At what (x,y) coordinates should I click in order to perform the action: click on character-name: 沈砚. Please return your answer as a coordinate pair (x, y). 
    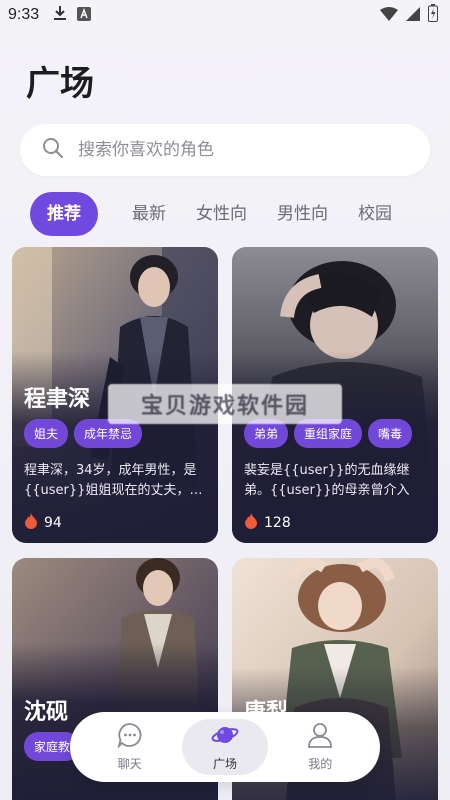
    Looking at the image, I should click on (46, 712).